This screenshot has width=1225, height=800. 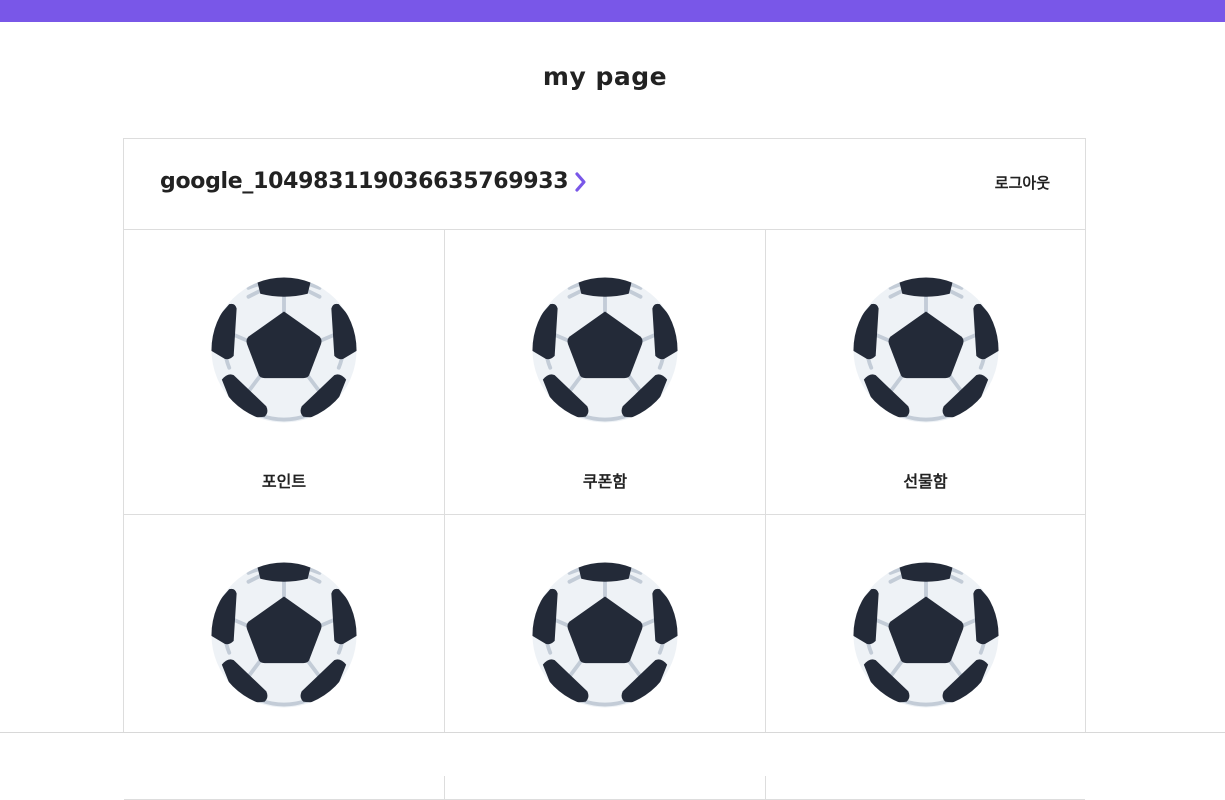 What do you see at coordinates (284, 481) in the screenshot?
I see `menu-item-label: 포인트` at bounding box center [284, 481].